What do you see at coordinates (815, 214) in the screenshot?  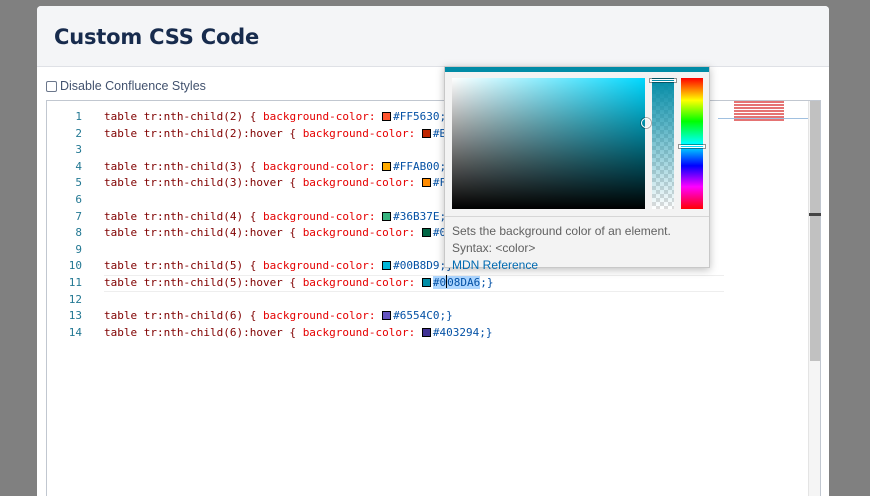 I see `cursor-position-marker` at bounding box center [815, 214].